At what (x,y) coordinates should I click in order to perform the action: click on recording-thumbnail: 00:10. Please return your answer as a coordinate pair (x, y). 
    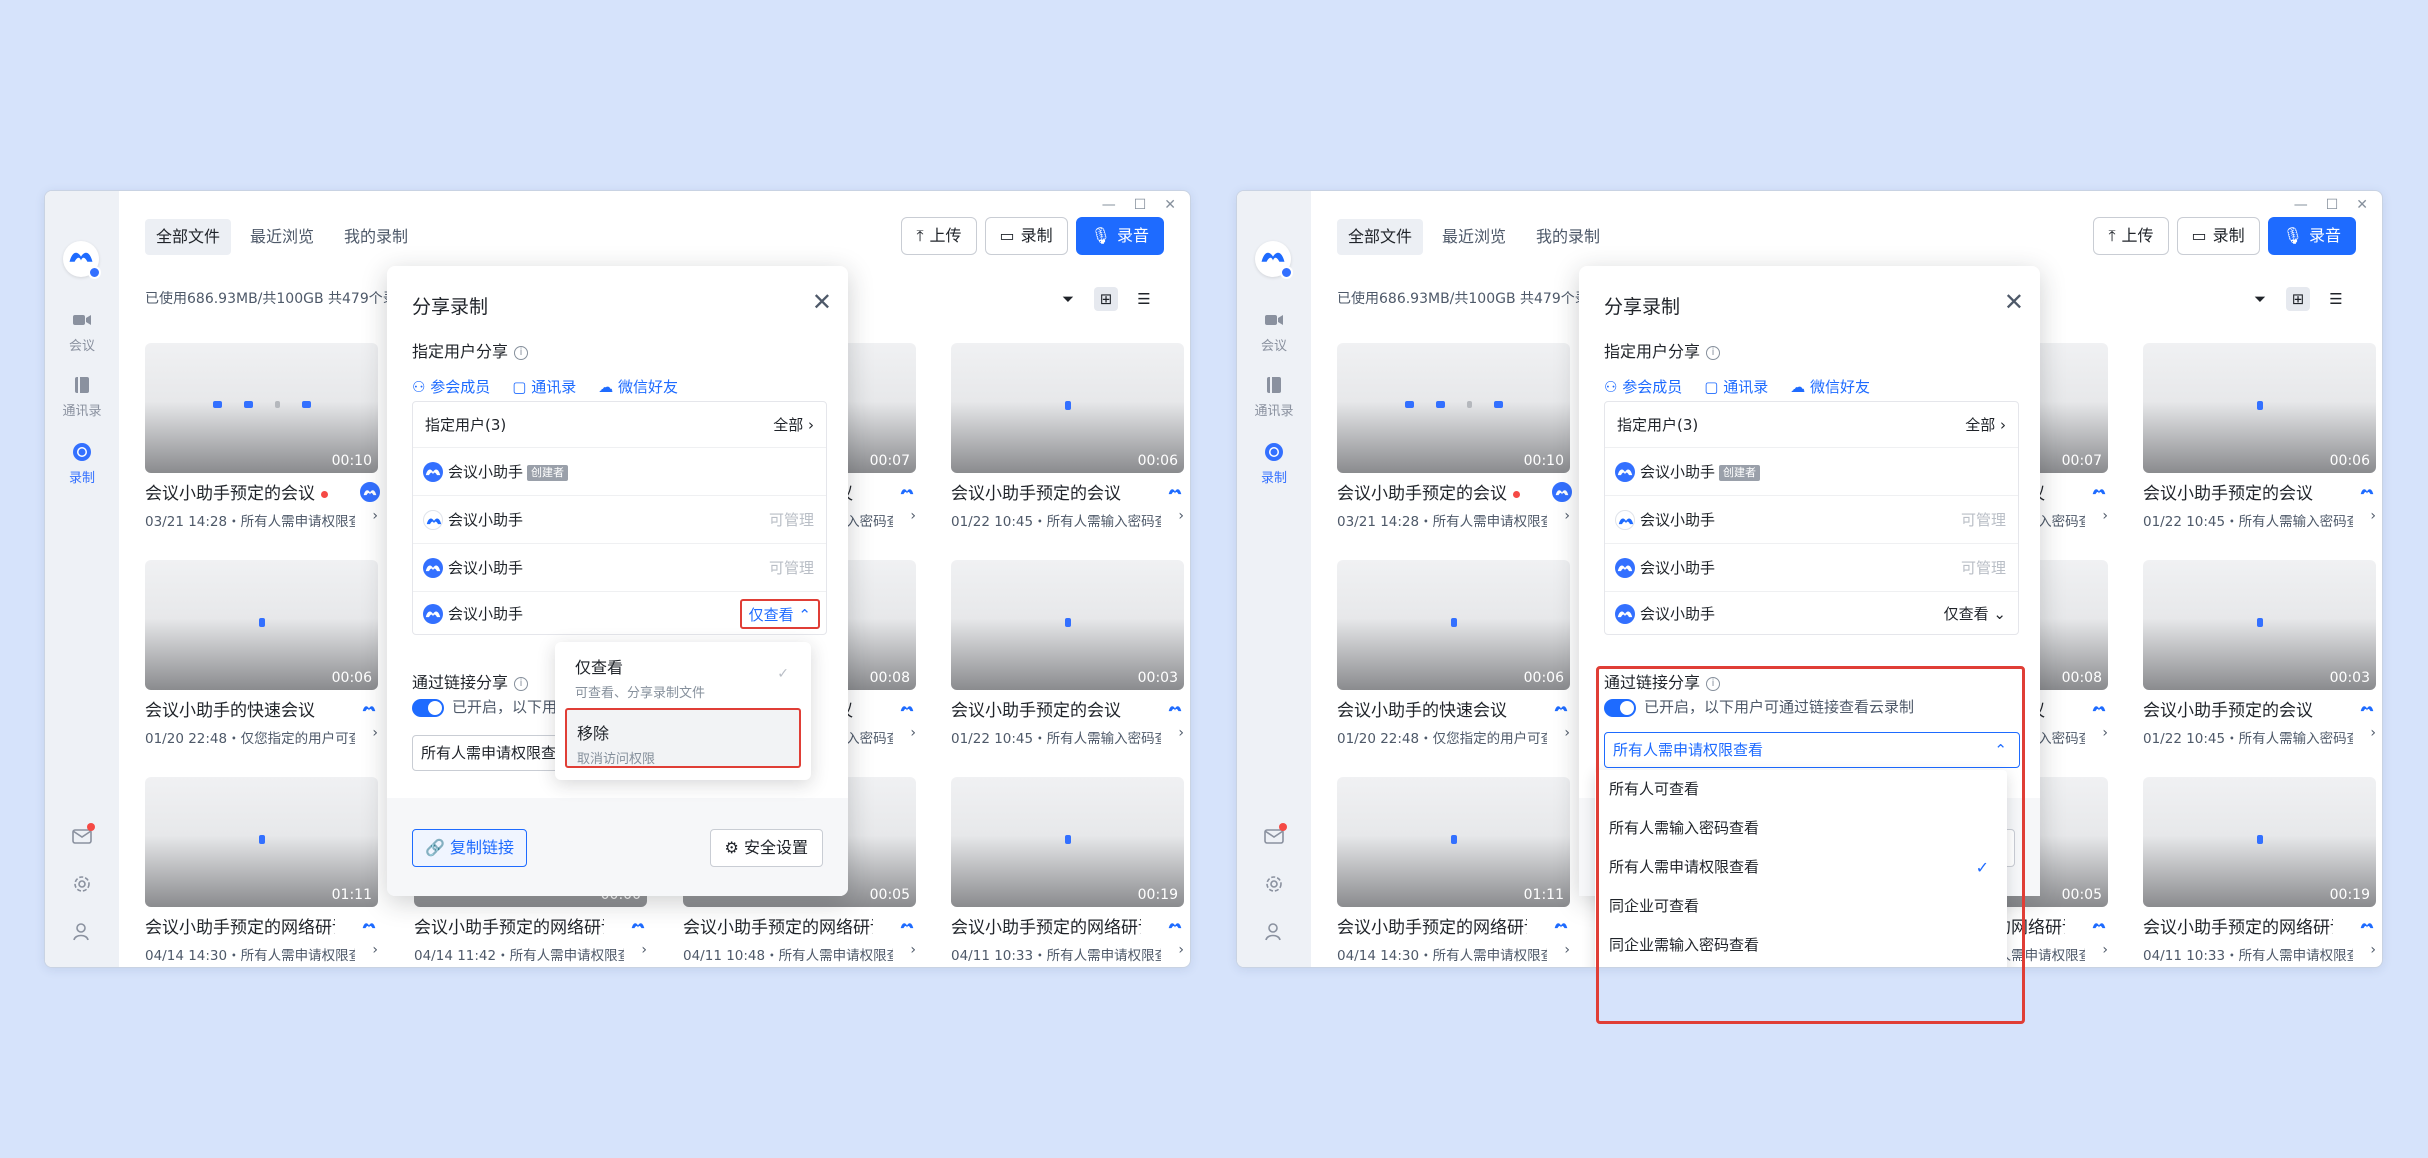
    Looking at the image, I should click on (261, 408).